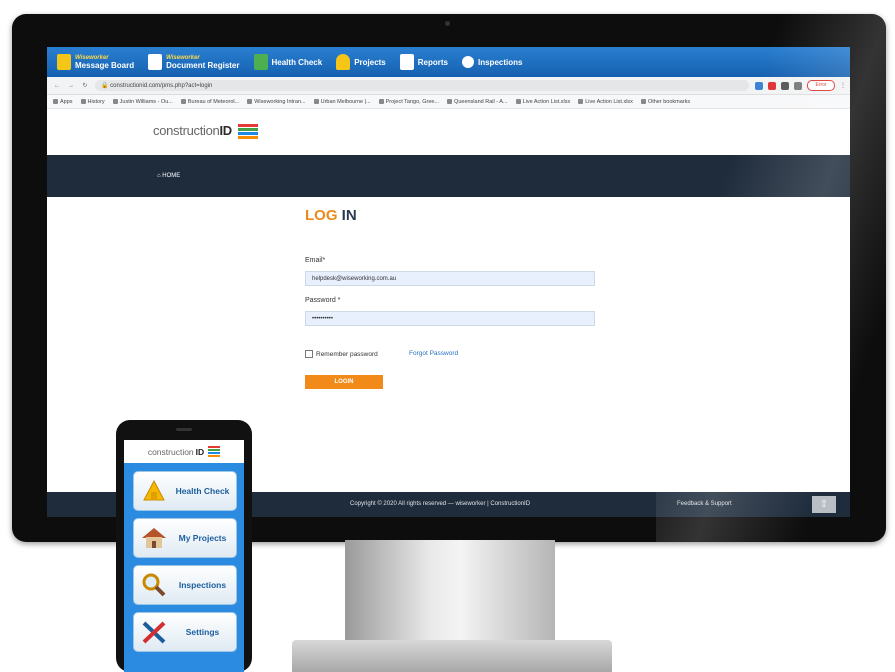  What do you see at coordinates (106, 86) in the screenshot?
I see `lock-icon: 🔒` at bounding box center [106, 86].